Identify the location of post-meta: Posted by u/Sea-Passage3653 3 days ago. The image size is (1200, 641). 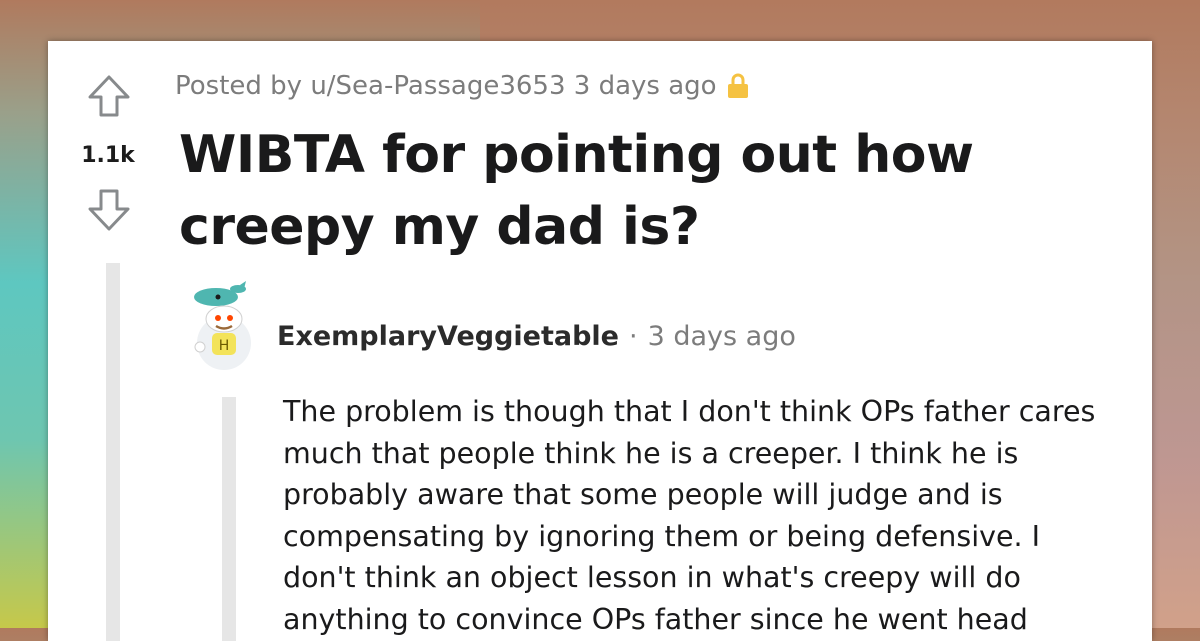
(462, 86).